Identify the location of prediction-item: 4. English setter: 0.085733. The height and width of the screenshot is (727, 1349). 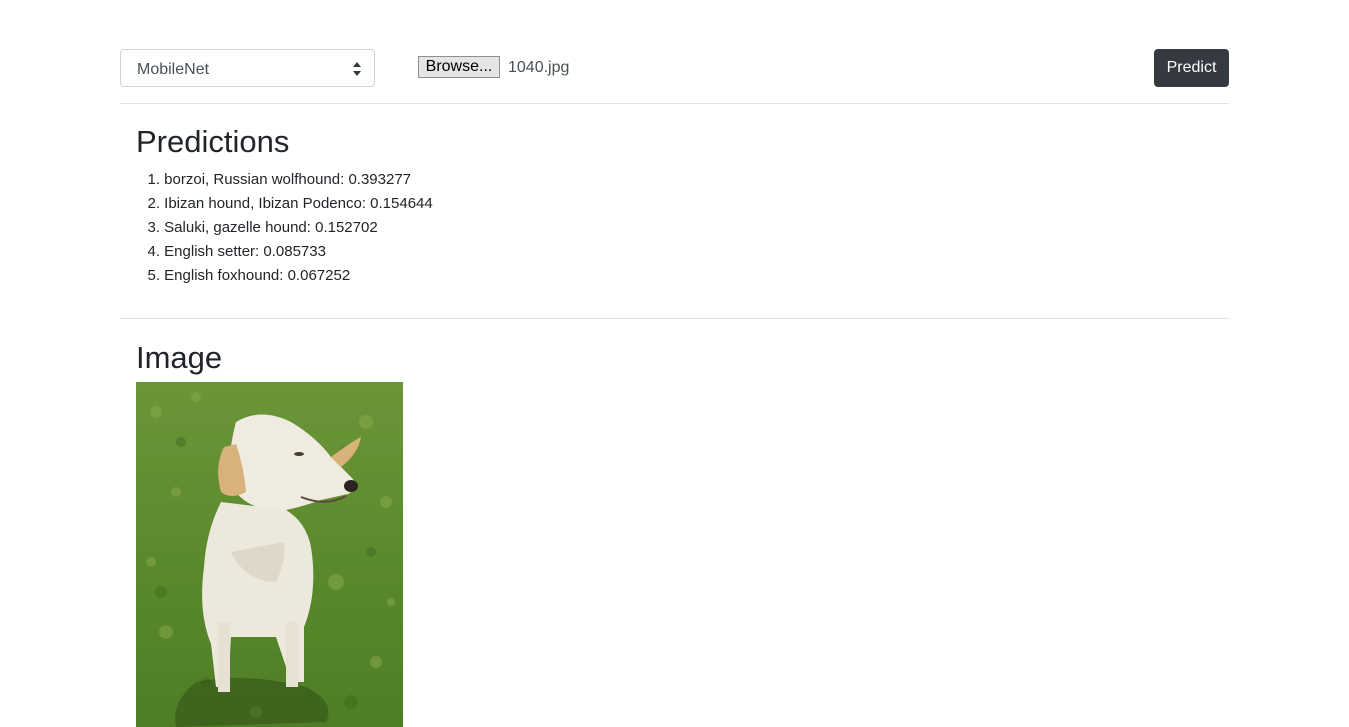
(236, 251).